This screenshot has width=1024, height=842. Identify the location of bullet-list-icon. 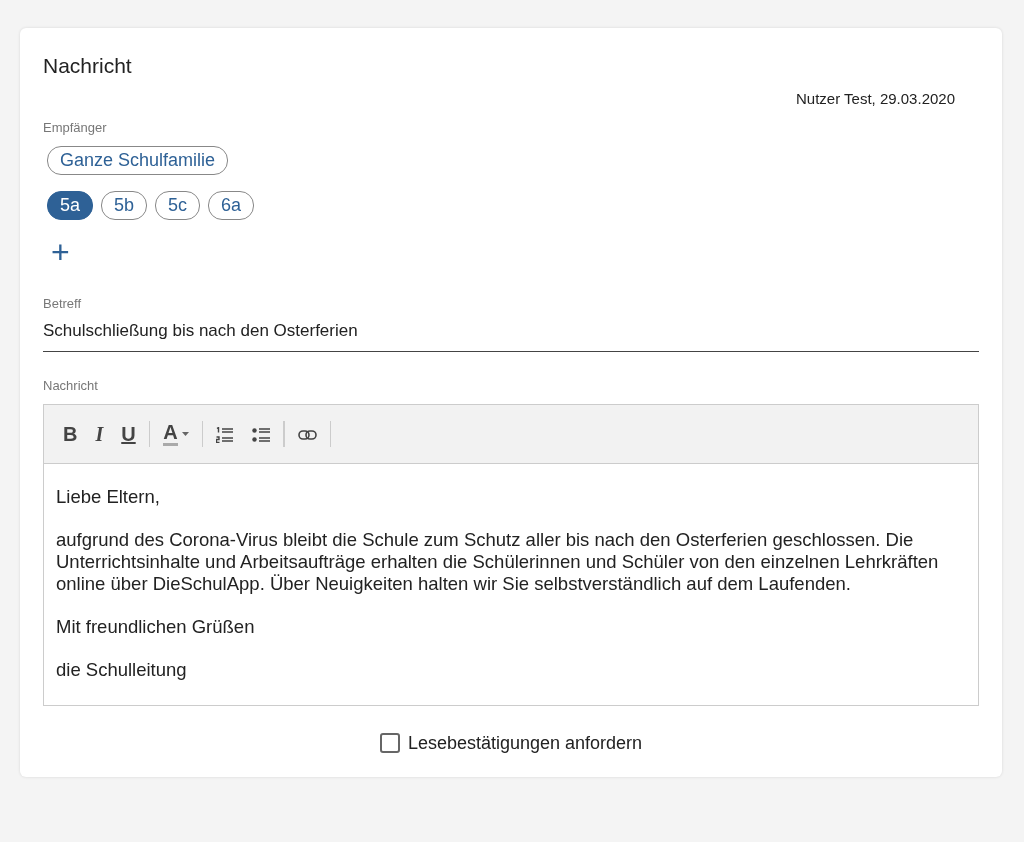
(261, 435).